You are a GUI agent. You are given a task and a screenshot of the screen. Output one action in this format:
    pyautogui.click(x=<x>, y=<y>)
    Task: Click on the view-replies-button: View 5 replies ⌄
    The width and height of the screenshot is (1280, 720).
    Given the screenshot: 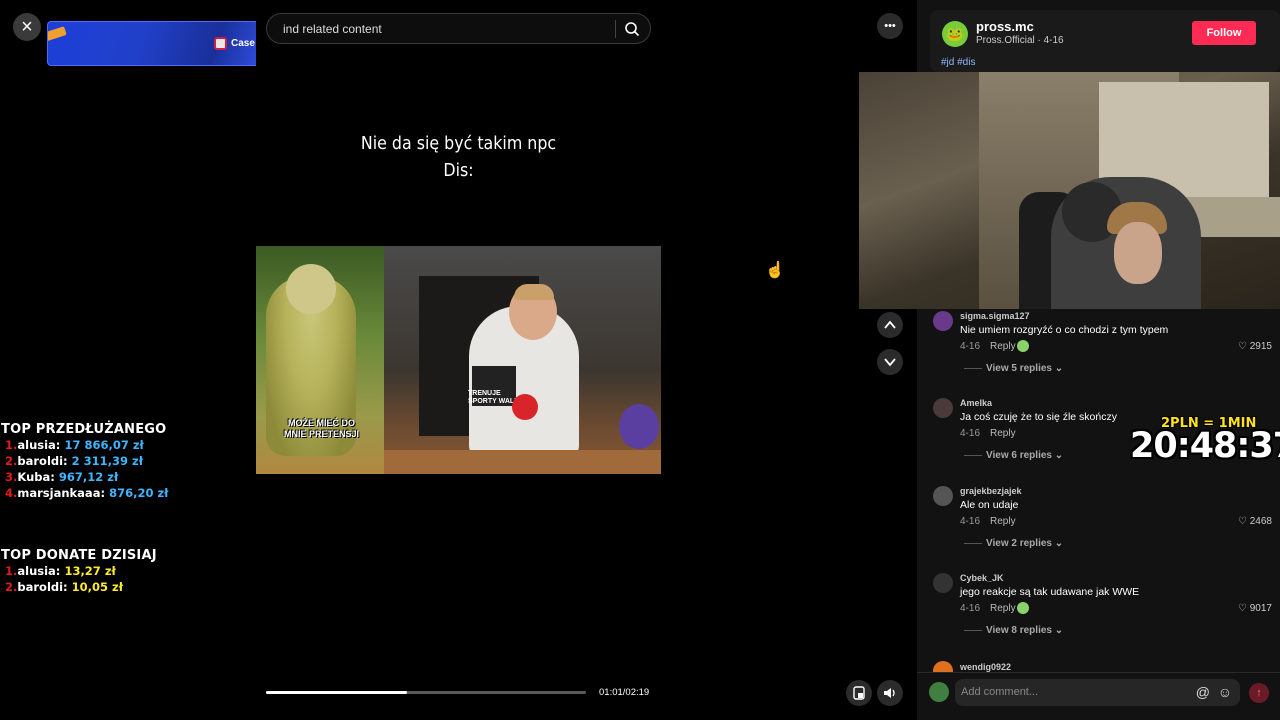 What is the action you would take?
    pyautogui.click(x=1013, y=368)
    